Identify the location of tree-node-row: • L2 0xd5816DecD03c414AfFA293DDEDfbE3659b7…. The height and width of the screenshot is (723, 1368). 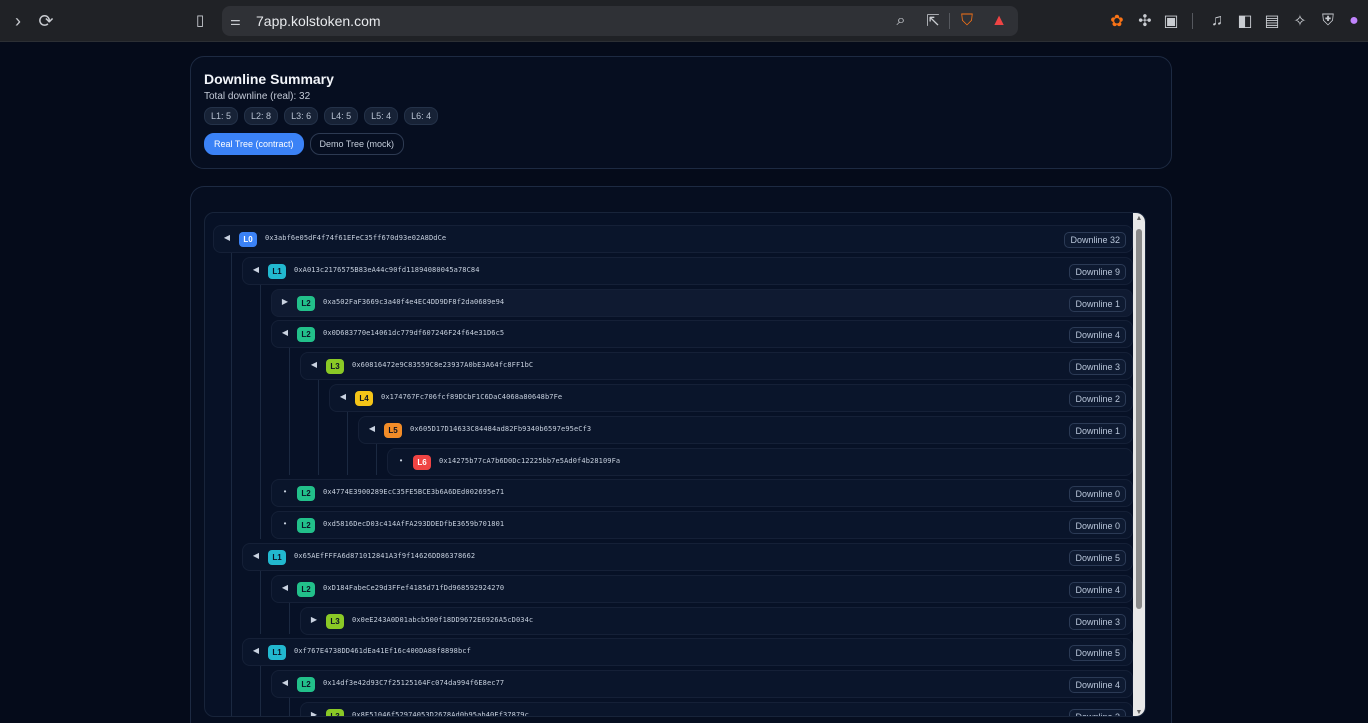
(702, 525).